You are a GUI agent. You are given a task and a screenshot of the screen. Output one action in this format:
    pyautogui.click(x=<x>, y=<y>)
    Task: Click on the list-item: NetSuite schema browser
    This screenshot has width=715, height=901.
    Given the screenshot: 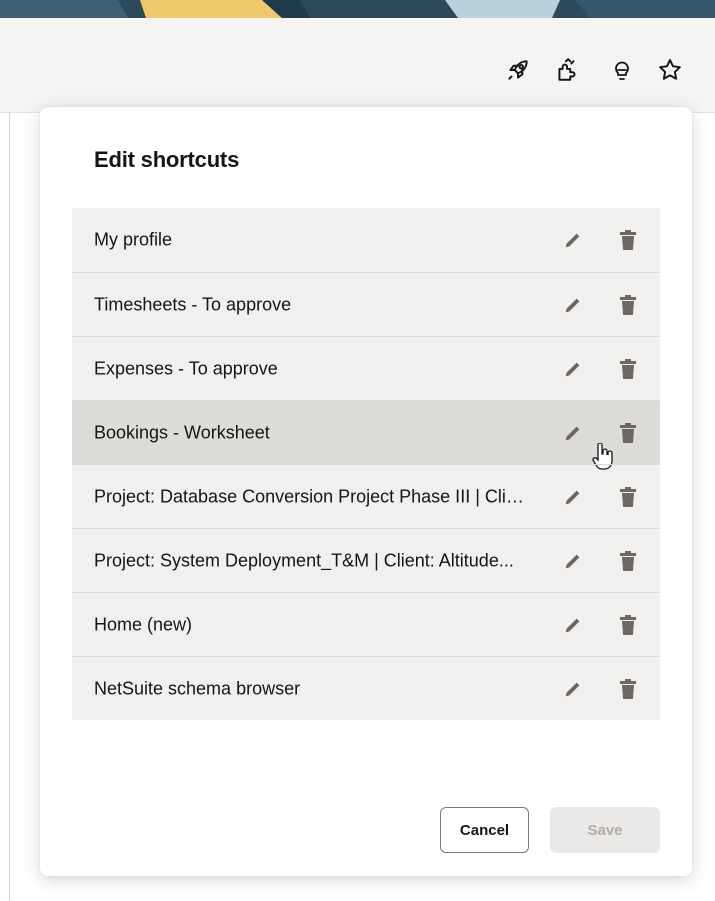 What is the action you would take?
    pyautogui.click(x=366, y=688)
    